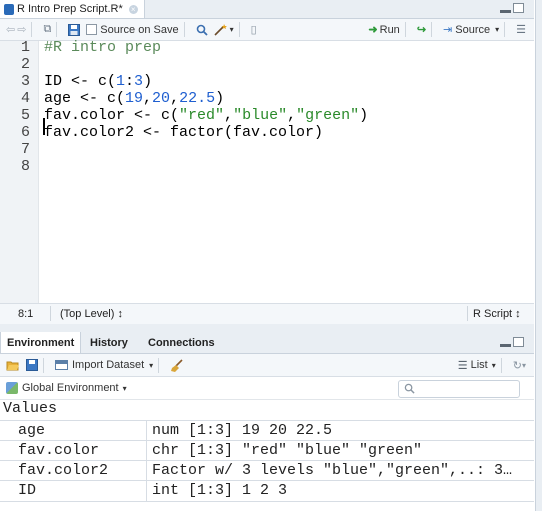 This screenshot has height=511, width=542. What do you see at coordinates (220, 490) in the screenshot?
I see `variable-value: int [1:3] 1 2 3` at bounding box center [220, 490].